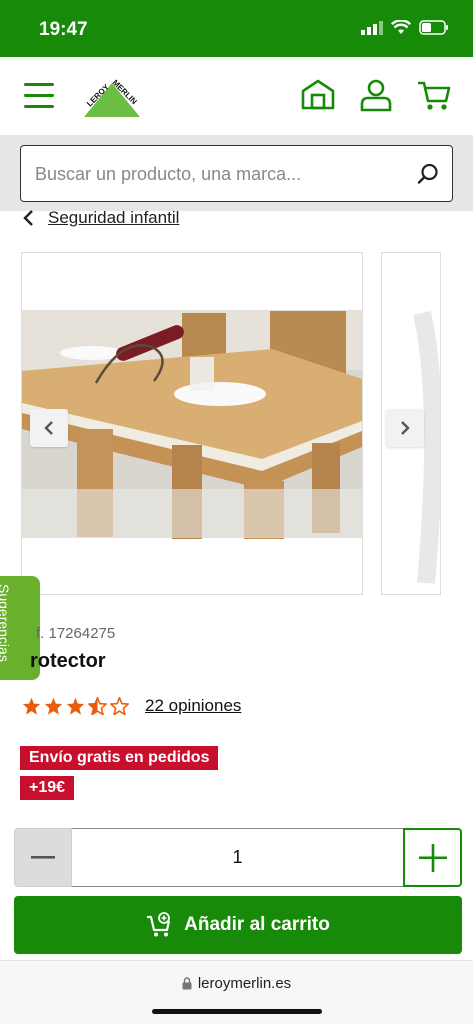 This screenshot has width=473, height=1024. I want to click on chevron-right-icon, so click(405, 428).